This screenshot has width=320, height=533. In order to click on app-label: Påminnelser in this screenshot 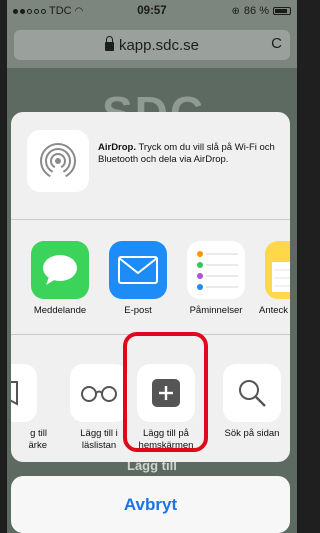, I will do `click(216, 310)`.